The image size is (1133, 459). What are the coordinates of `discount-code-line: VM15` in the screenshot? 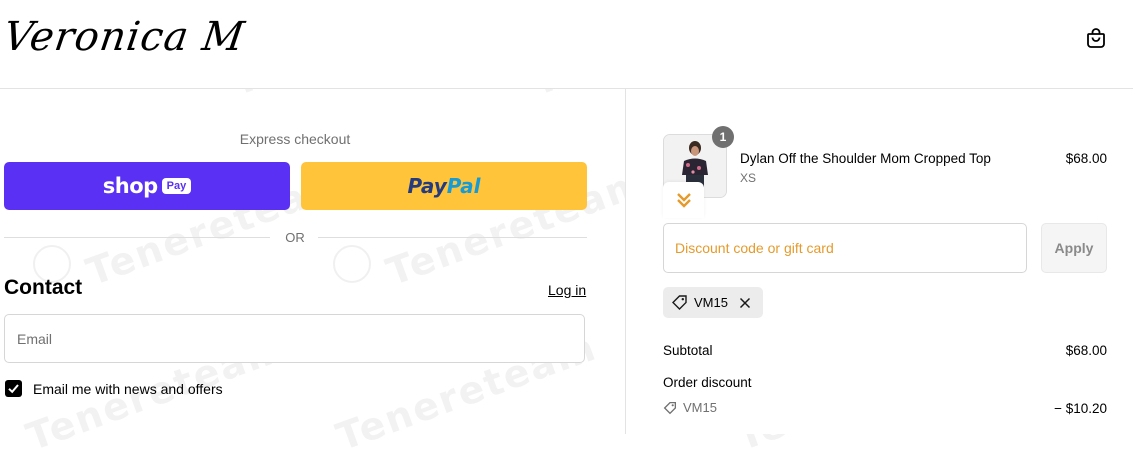 It's located at (690, 407).